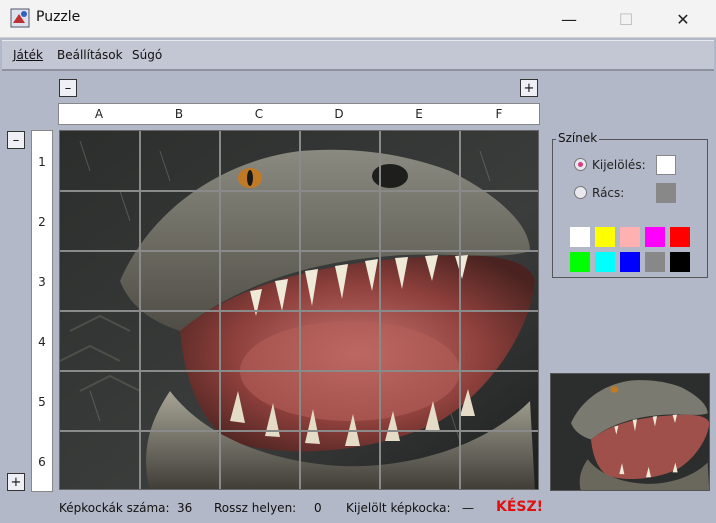 The height and width of the screenshot is (523, 716). I want to click on row-header: 1 2 3 4 5 6, so click(42, 311).